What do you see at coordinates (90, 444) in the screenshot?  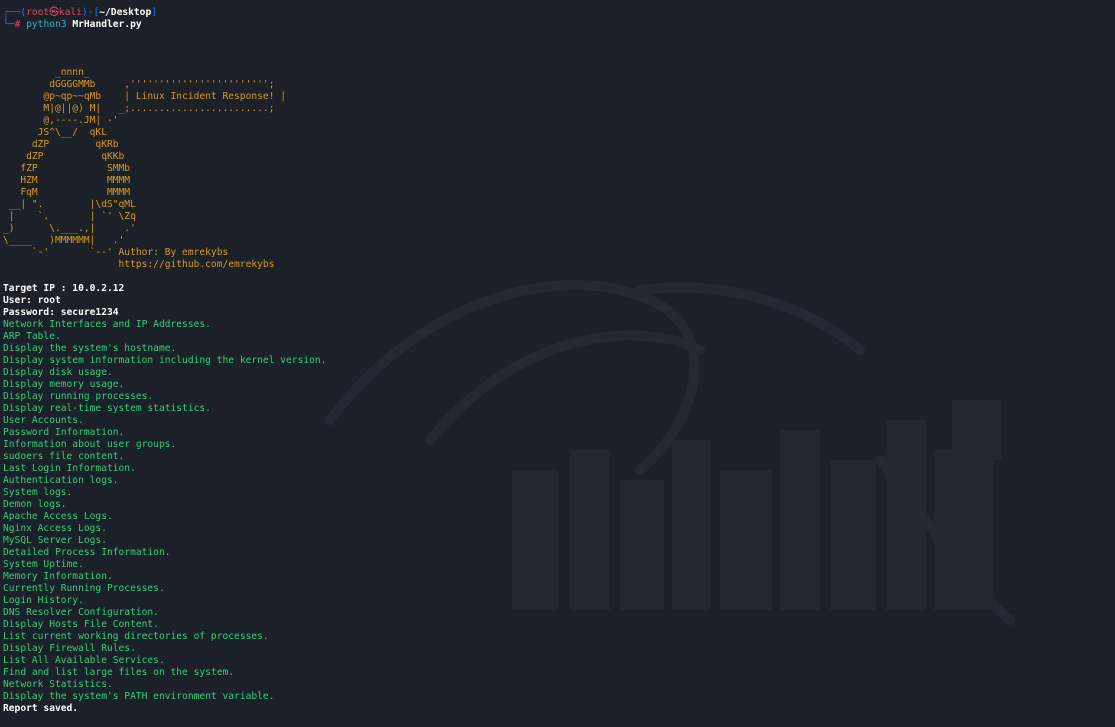 I see `task-line: Information about user groups.` at bounding box center [90, 444].